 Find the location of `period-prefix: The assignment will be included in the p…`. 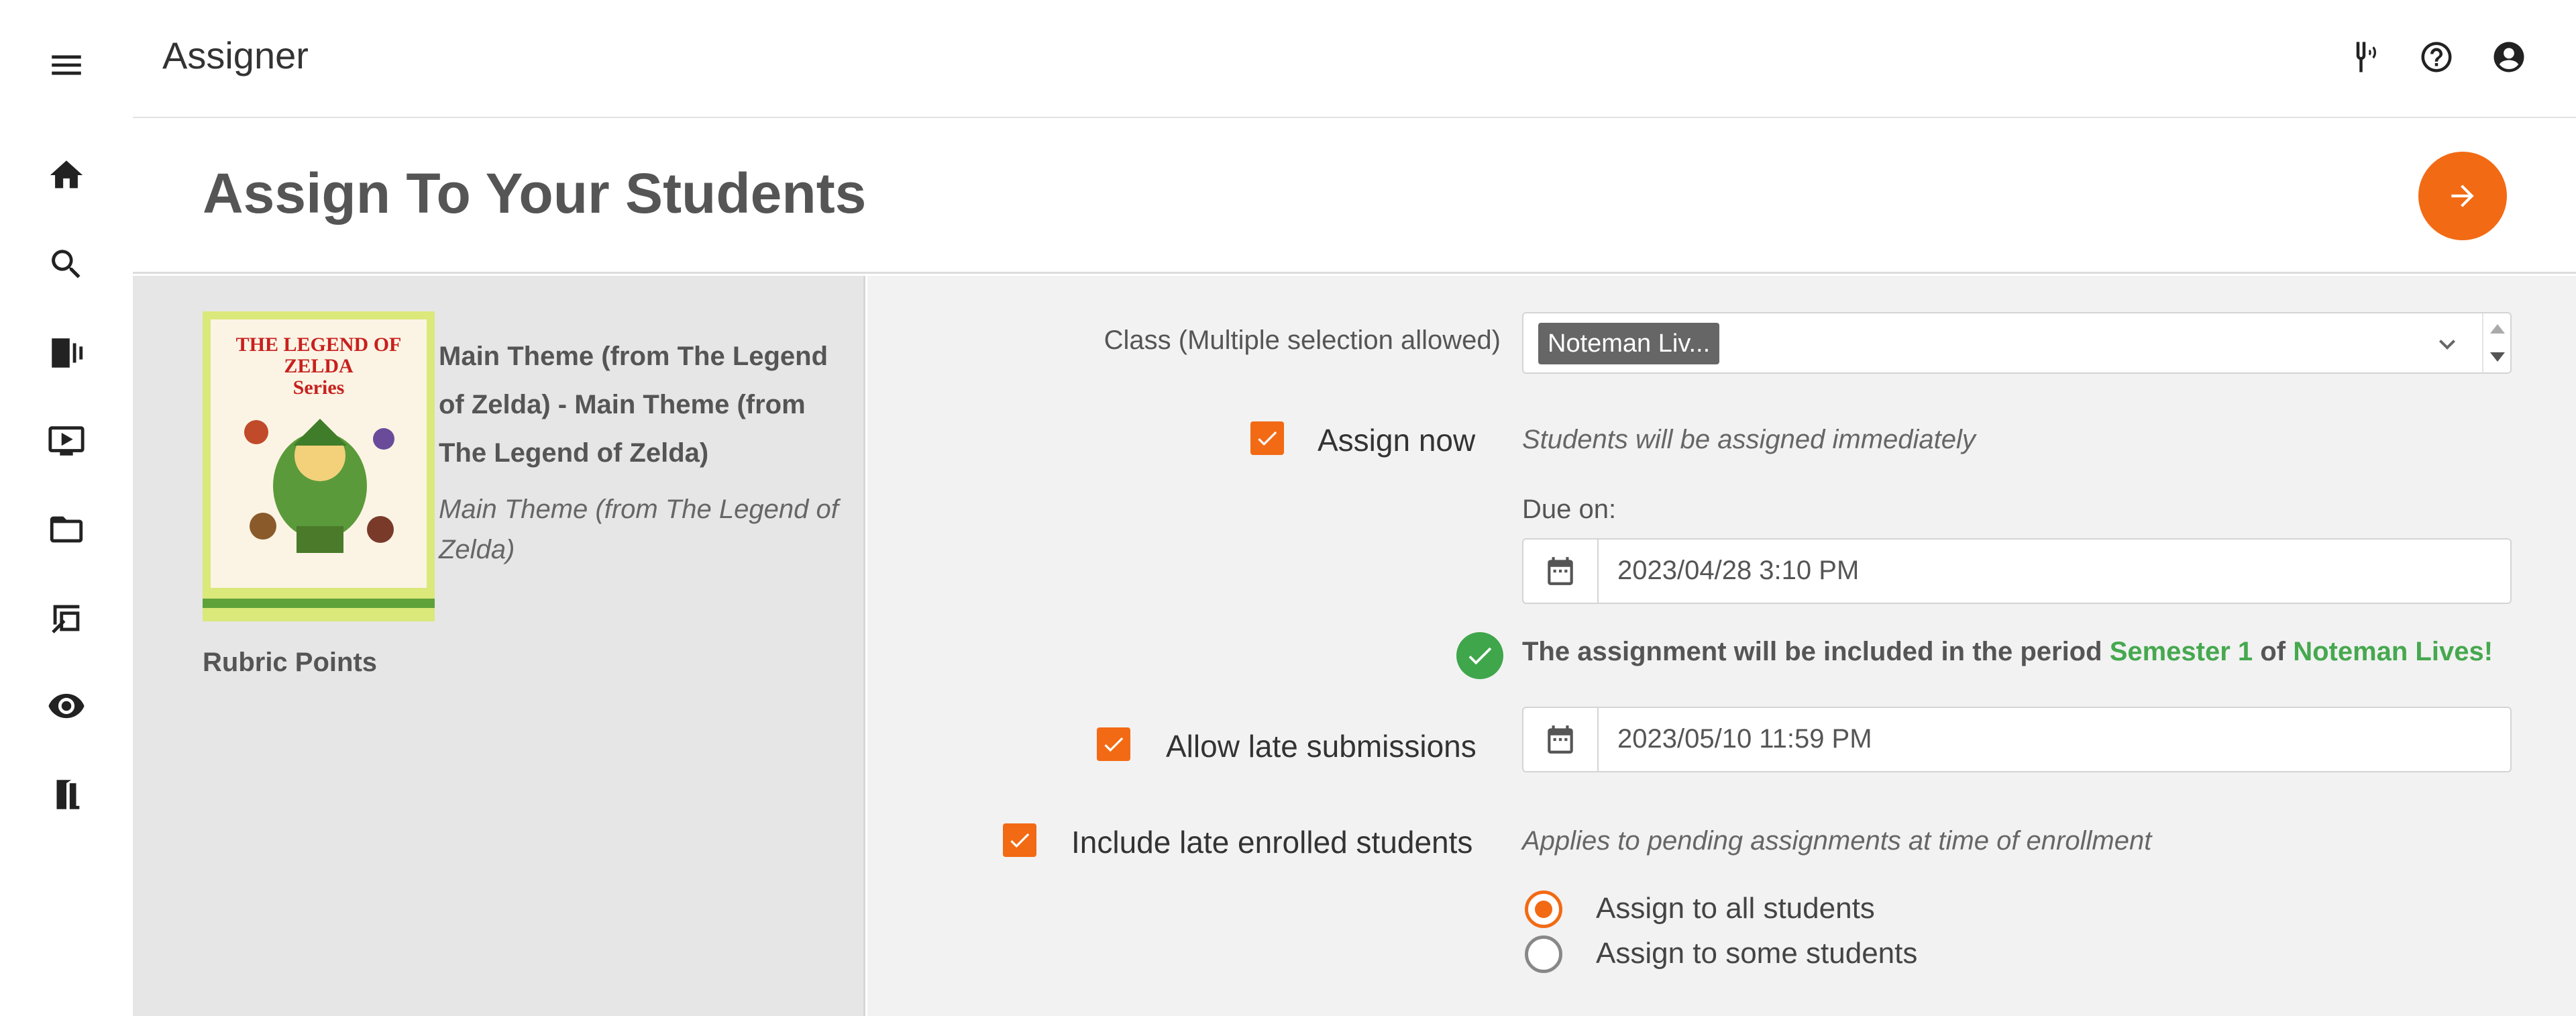

period-prefix: The assignment will be included in the p… is located at coordinates (1812, 652).